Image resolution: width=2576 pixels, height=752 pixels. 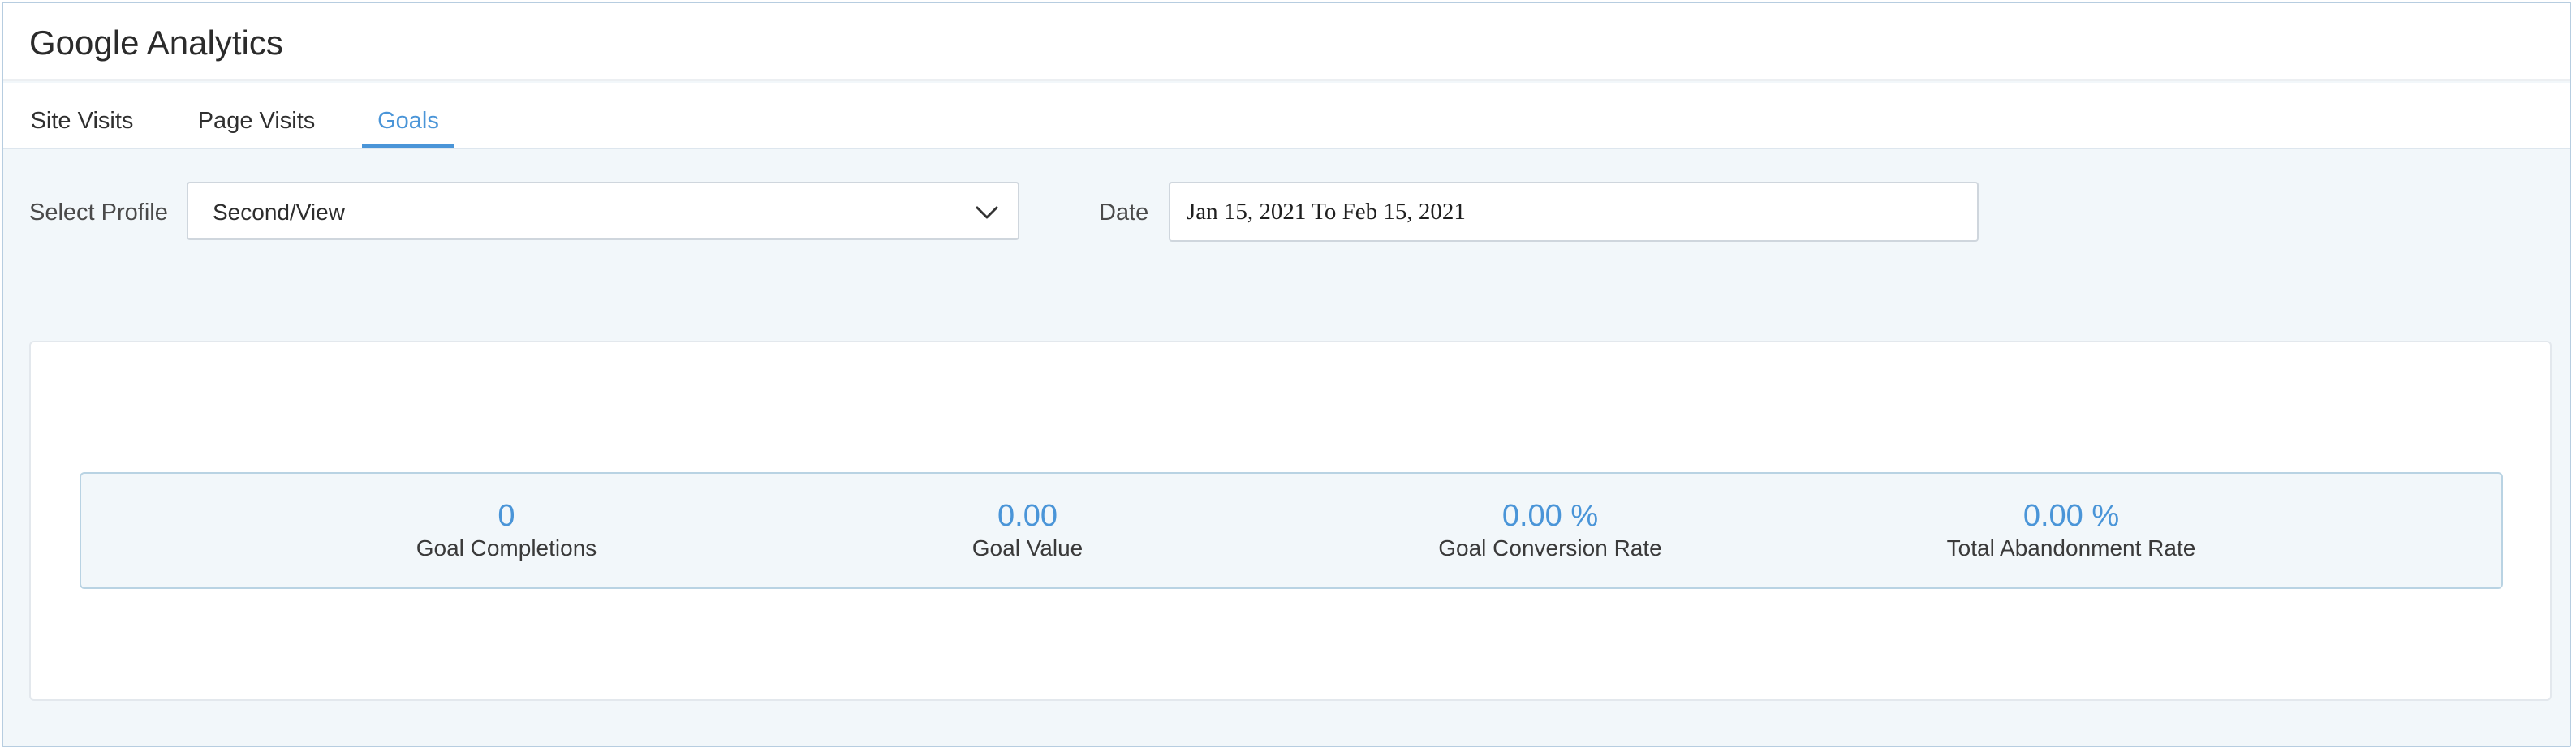 What do you see at coordinates (1574, 212) in the screenshot?
I see `date-range-input: Jan 15, 2021 To Feb 15, 2021` at bounding box center [1574, 212].